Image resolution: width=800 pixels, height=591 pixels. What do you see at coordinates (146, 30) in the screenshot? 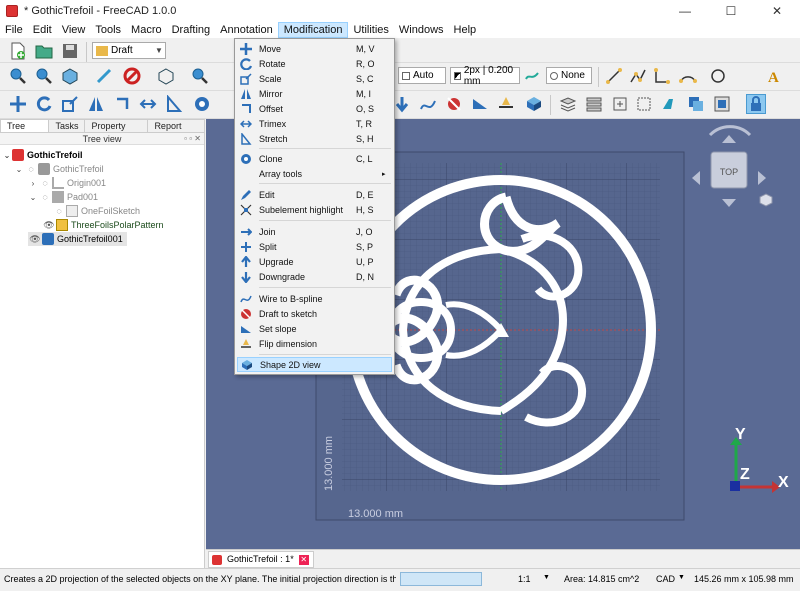
I see `menu-macro: Macro` at bounding box center [146, 30].